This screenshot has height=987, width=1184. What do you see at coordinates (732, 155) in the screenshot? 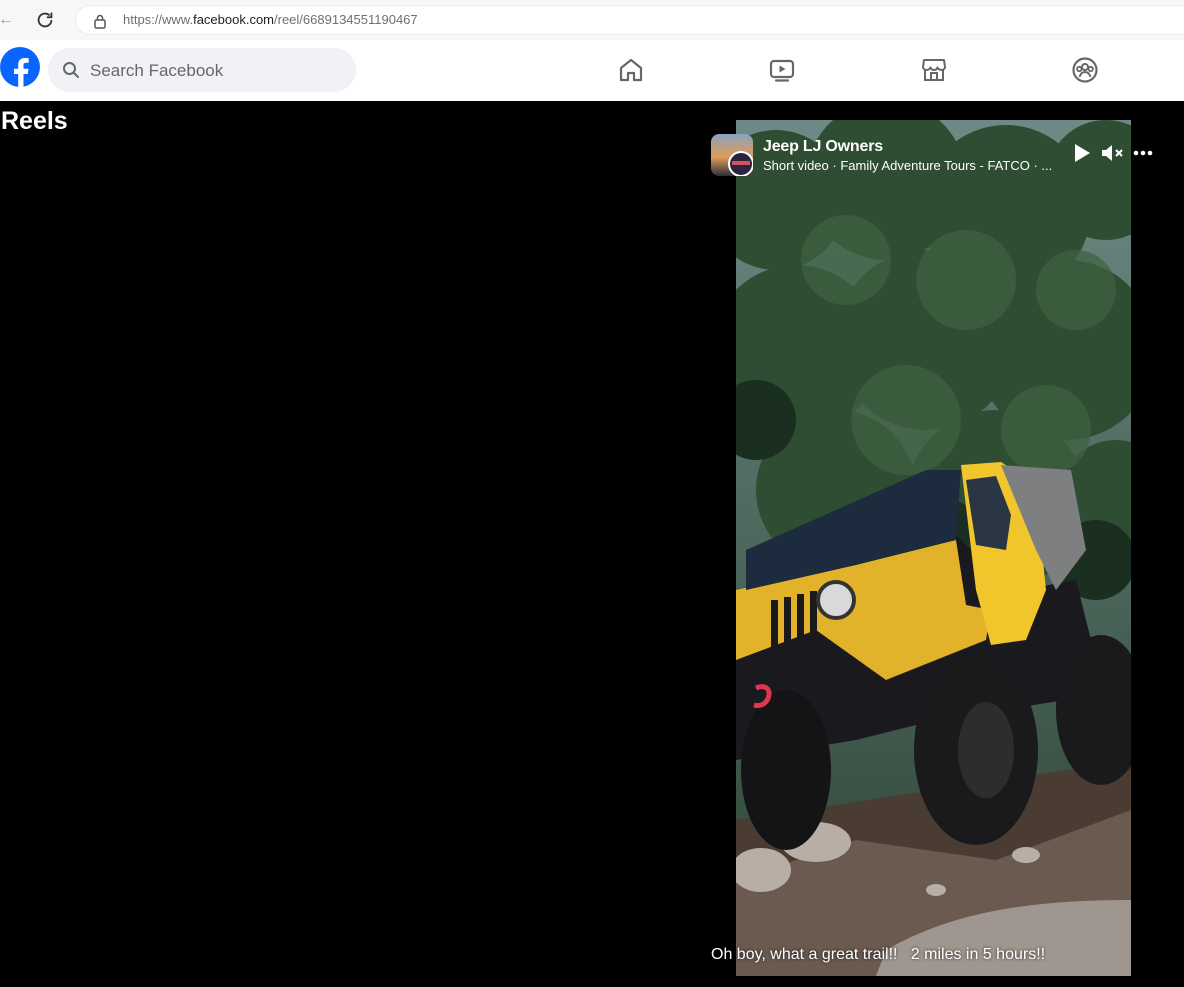
I see `page-avatar` at bounding box center [732, 155].